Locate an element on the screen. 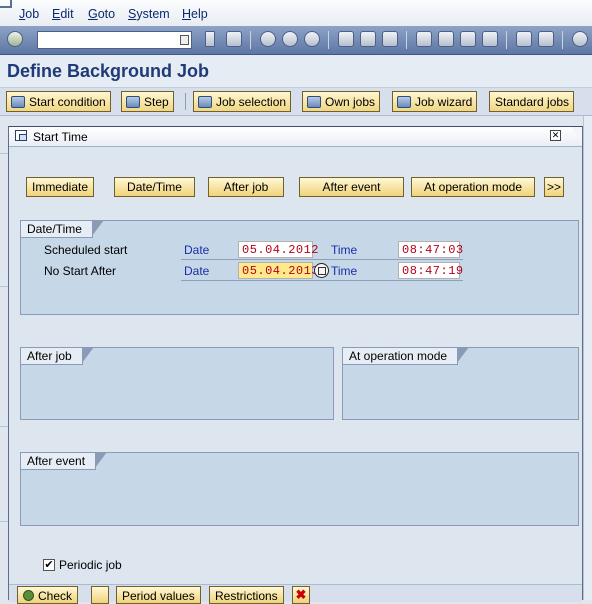 This screenshot has height=604, width=592. dialog-button-bar: Check Period values Restrictions ✖ is located at coordinates (295, 594).